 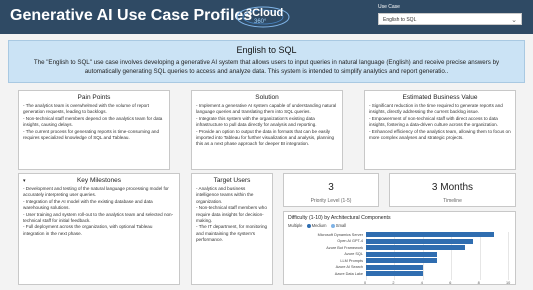 What do you see at coordinates (348, 273) in the screenshot?
I see `category-label: Azure Data Lake` at bounding box center [348, 273].